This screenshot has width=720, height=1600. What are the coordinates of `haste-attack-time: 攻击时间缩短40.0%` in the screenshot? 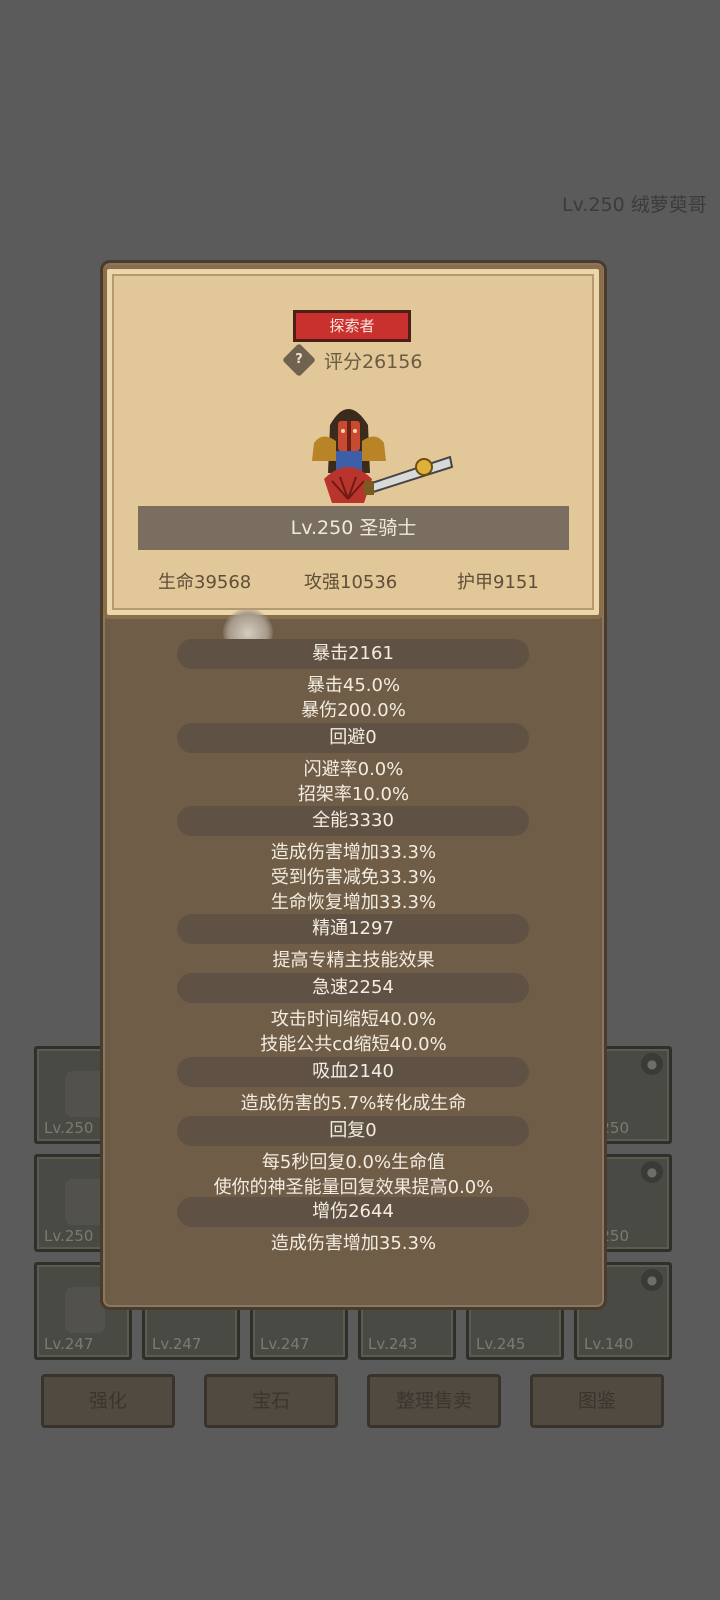 It's located at (353, 1019).